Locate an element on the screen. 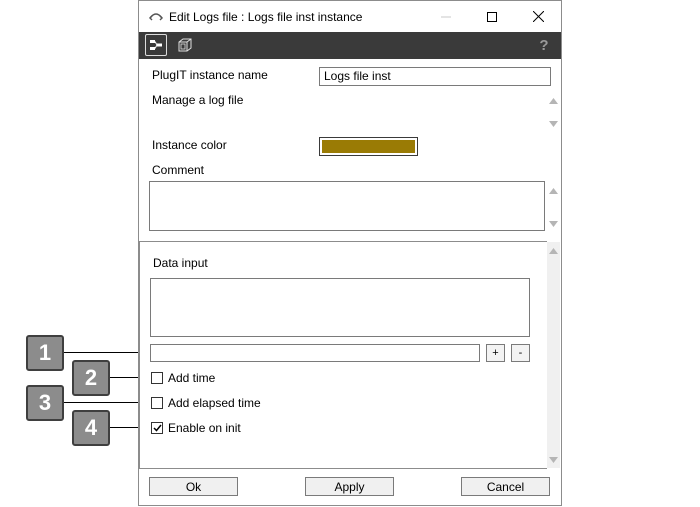 The width and height of the screenshot is (700, 507). instance-color-fill is located at coordinates (368, 146).